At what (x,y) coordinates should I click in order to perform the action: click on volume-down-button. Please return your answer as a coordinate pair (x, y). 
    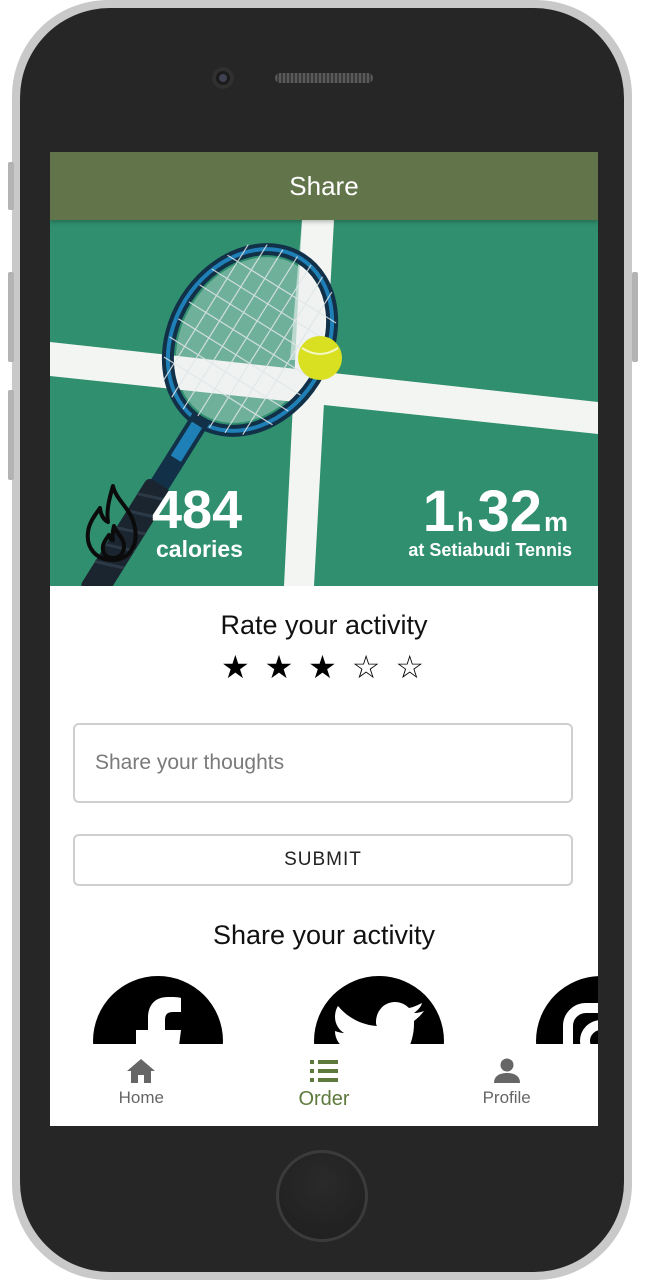
    Looking at the image, I should click on (11, 435).